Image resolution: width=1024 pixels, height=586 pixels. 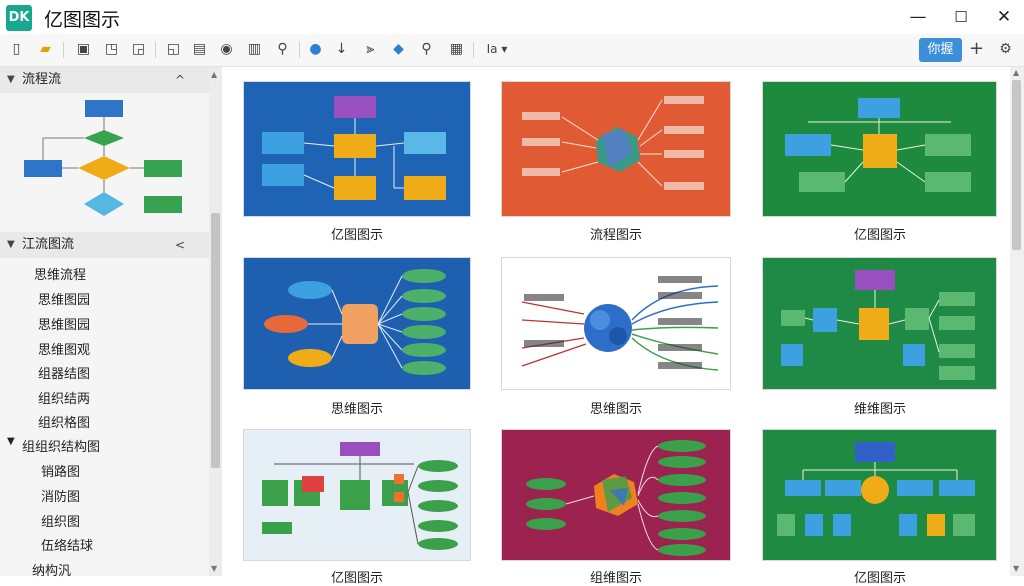 I want to click on print-icon: ◲, so click(x=138, y=49).